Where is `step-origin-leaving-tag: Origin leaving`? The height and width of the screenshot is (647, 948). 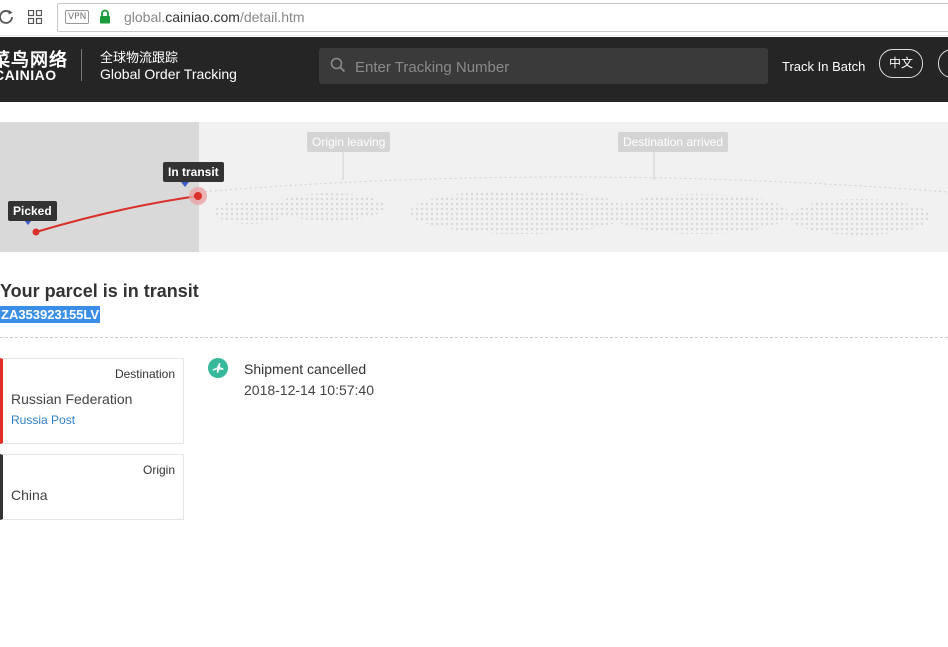
step-origin-leaving-tag: Origin leaving is located at coordinates (349, 142).